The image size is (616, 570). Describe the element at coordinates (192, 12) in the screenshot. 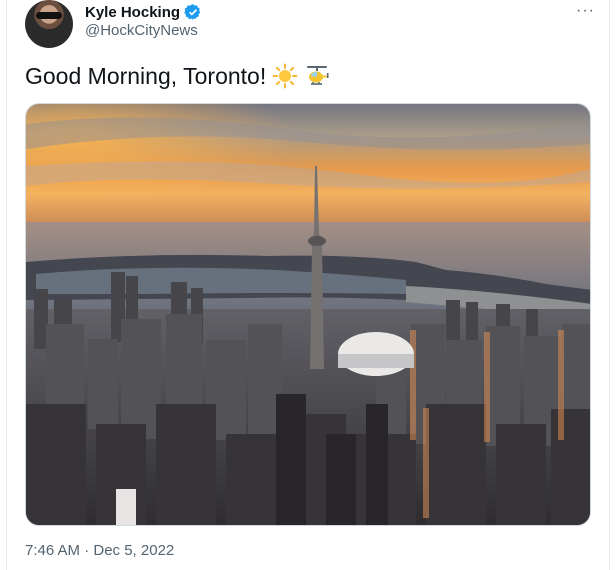

I see `verified-badge-icon` at that location.